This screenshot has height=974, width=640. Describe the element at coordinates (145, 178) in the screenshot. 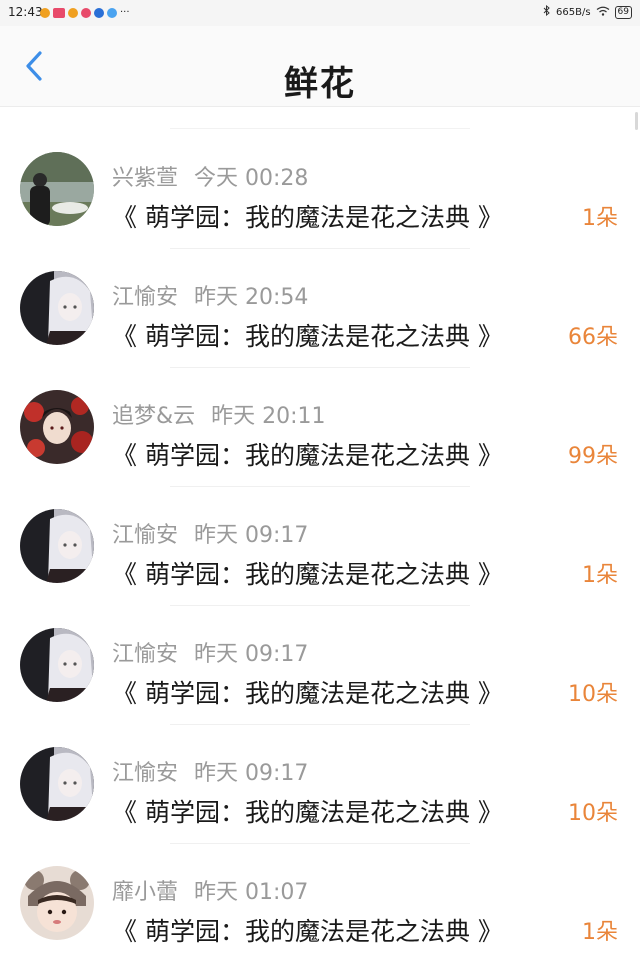

I see `username: 兴紫萱` at that location.